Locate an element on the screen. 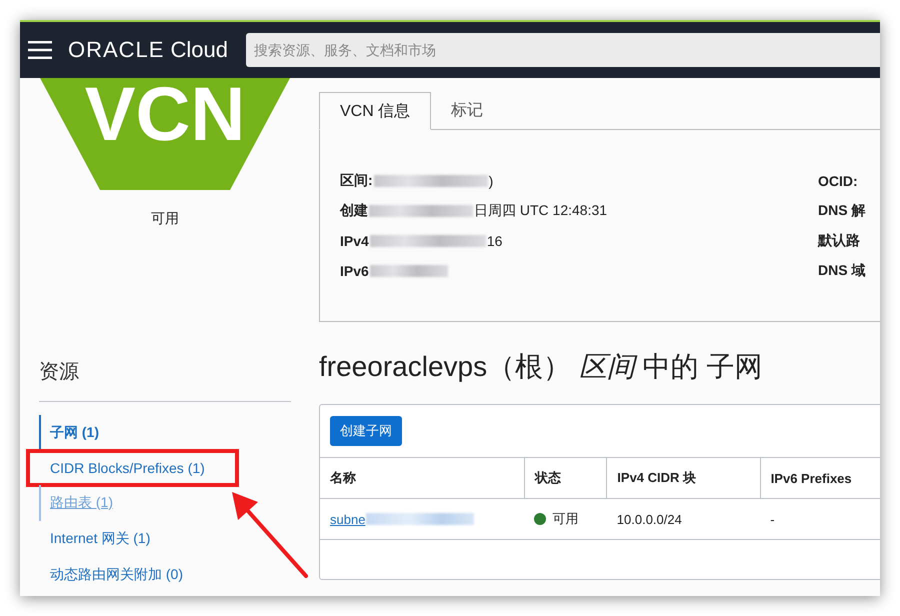 This screenshot has height=616, width=900. column-header: 名称 is located at coordinates (422, 478).